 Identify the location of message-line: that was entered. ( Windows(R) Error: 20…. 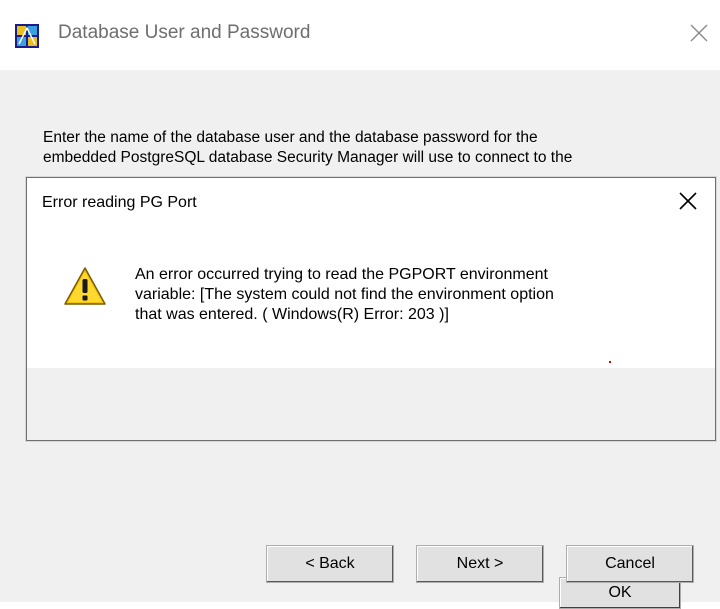
(292, 314).